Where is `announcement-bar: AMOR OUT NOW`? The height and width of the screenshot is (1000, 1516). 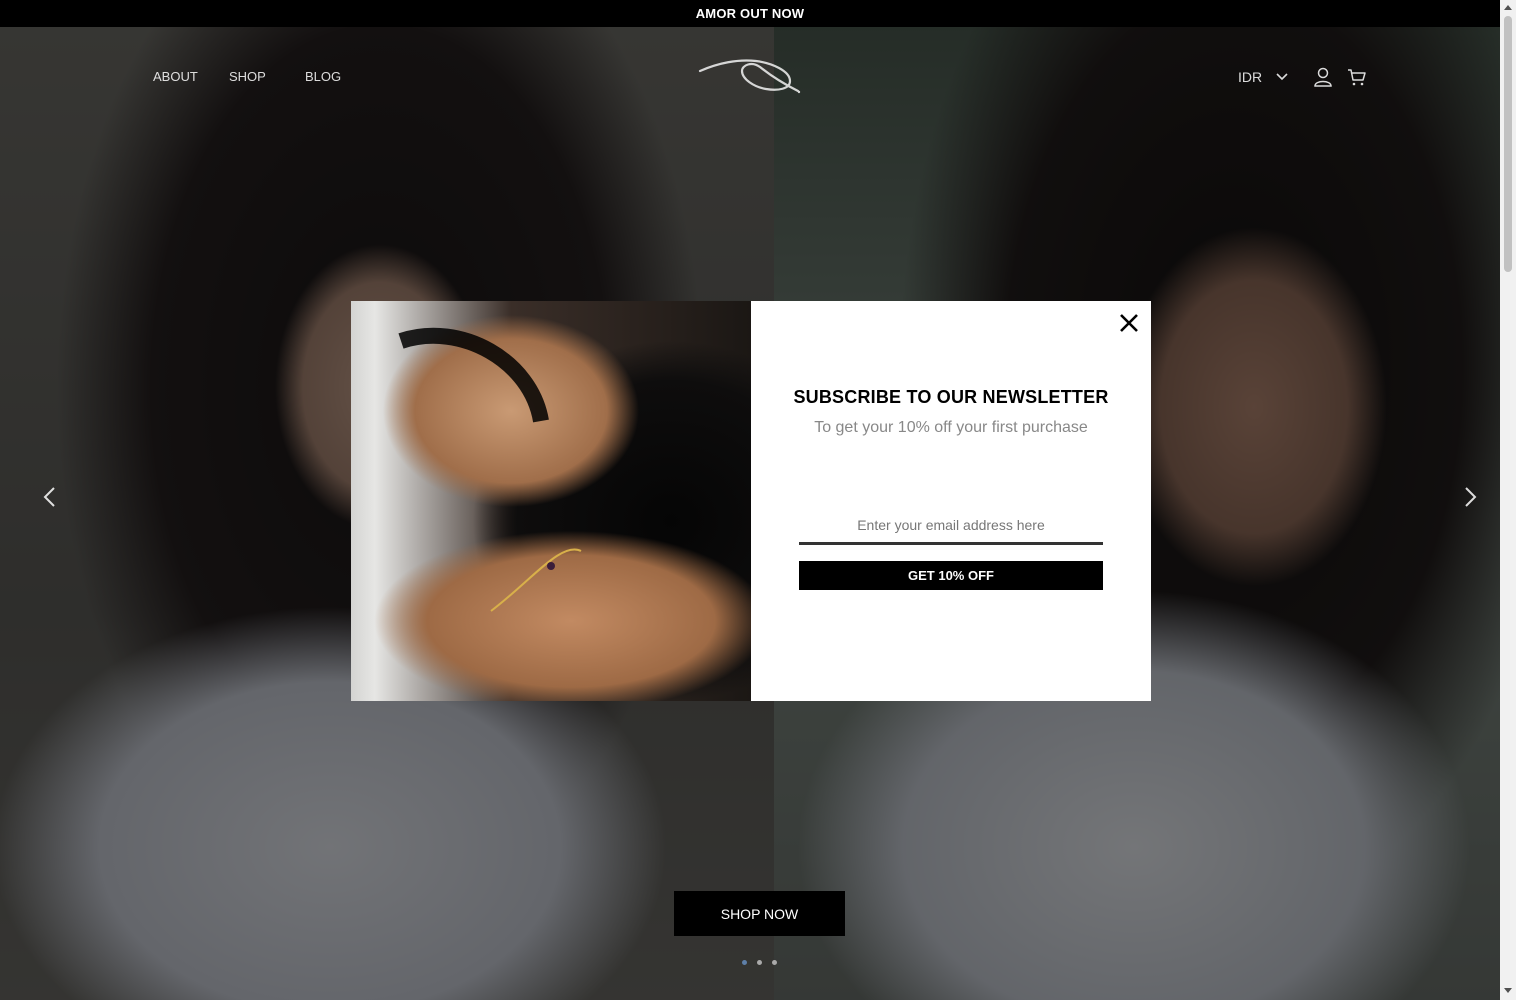 announcement-bar: AMOR OUT NOW is located at coordinates (750, 13).